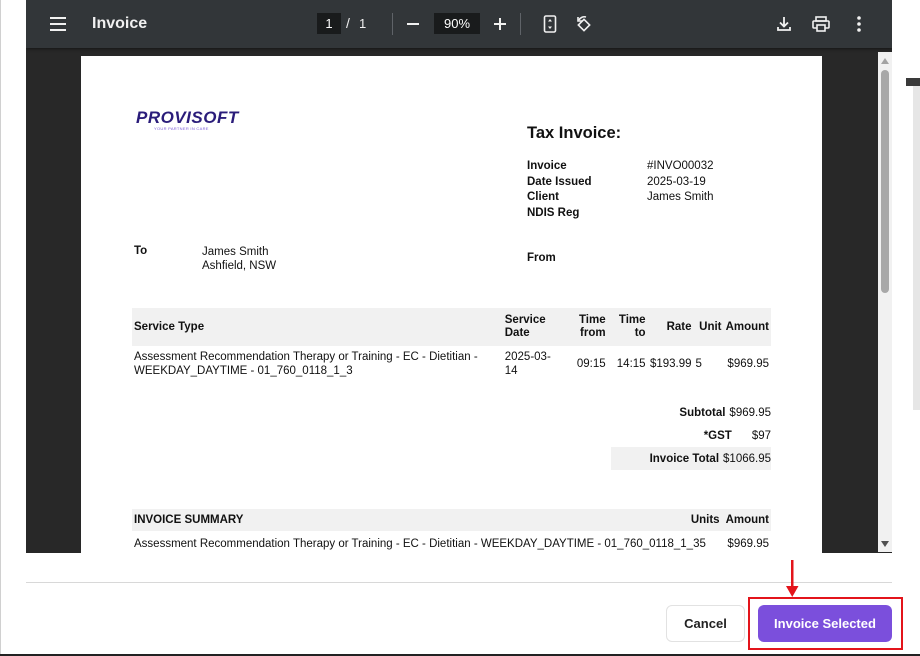  Describe the element at coordinates (705, 520) in the screenshot. I see `summary-units-label: Units` at that location.